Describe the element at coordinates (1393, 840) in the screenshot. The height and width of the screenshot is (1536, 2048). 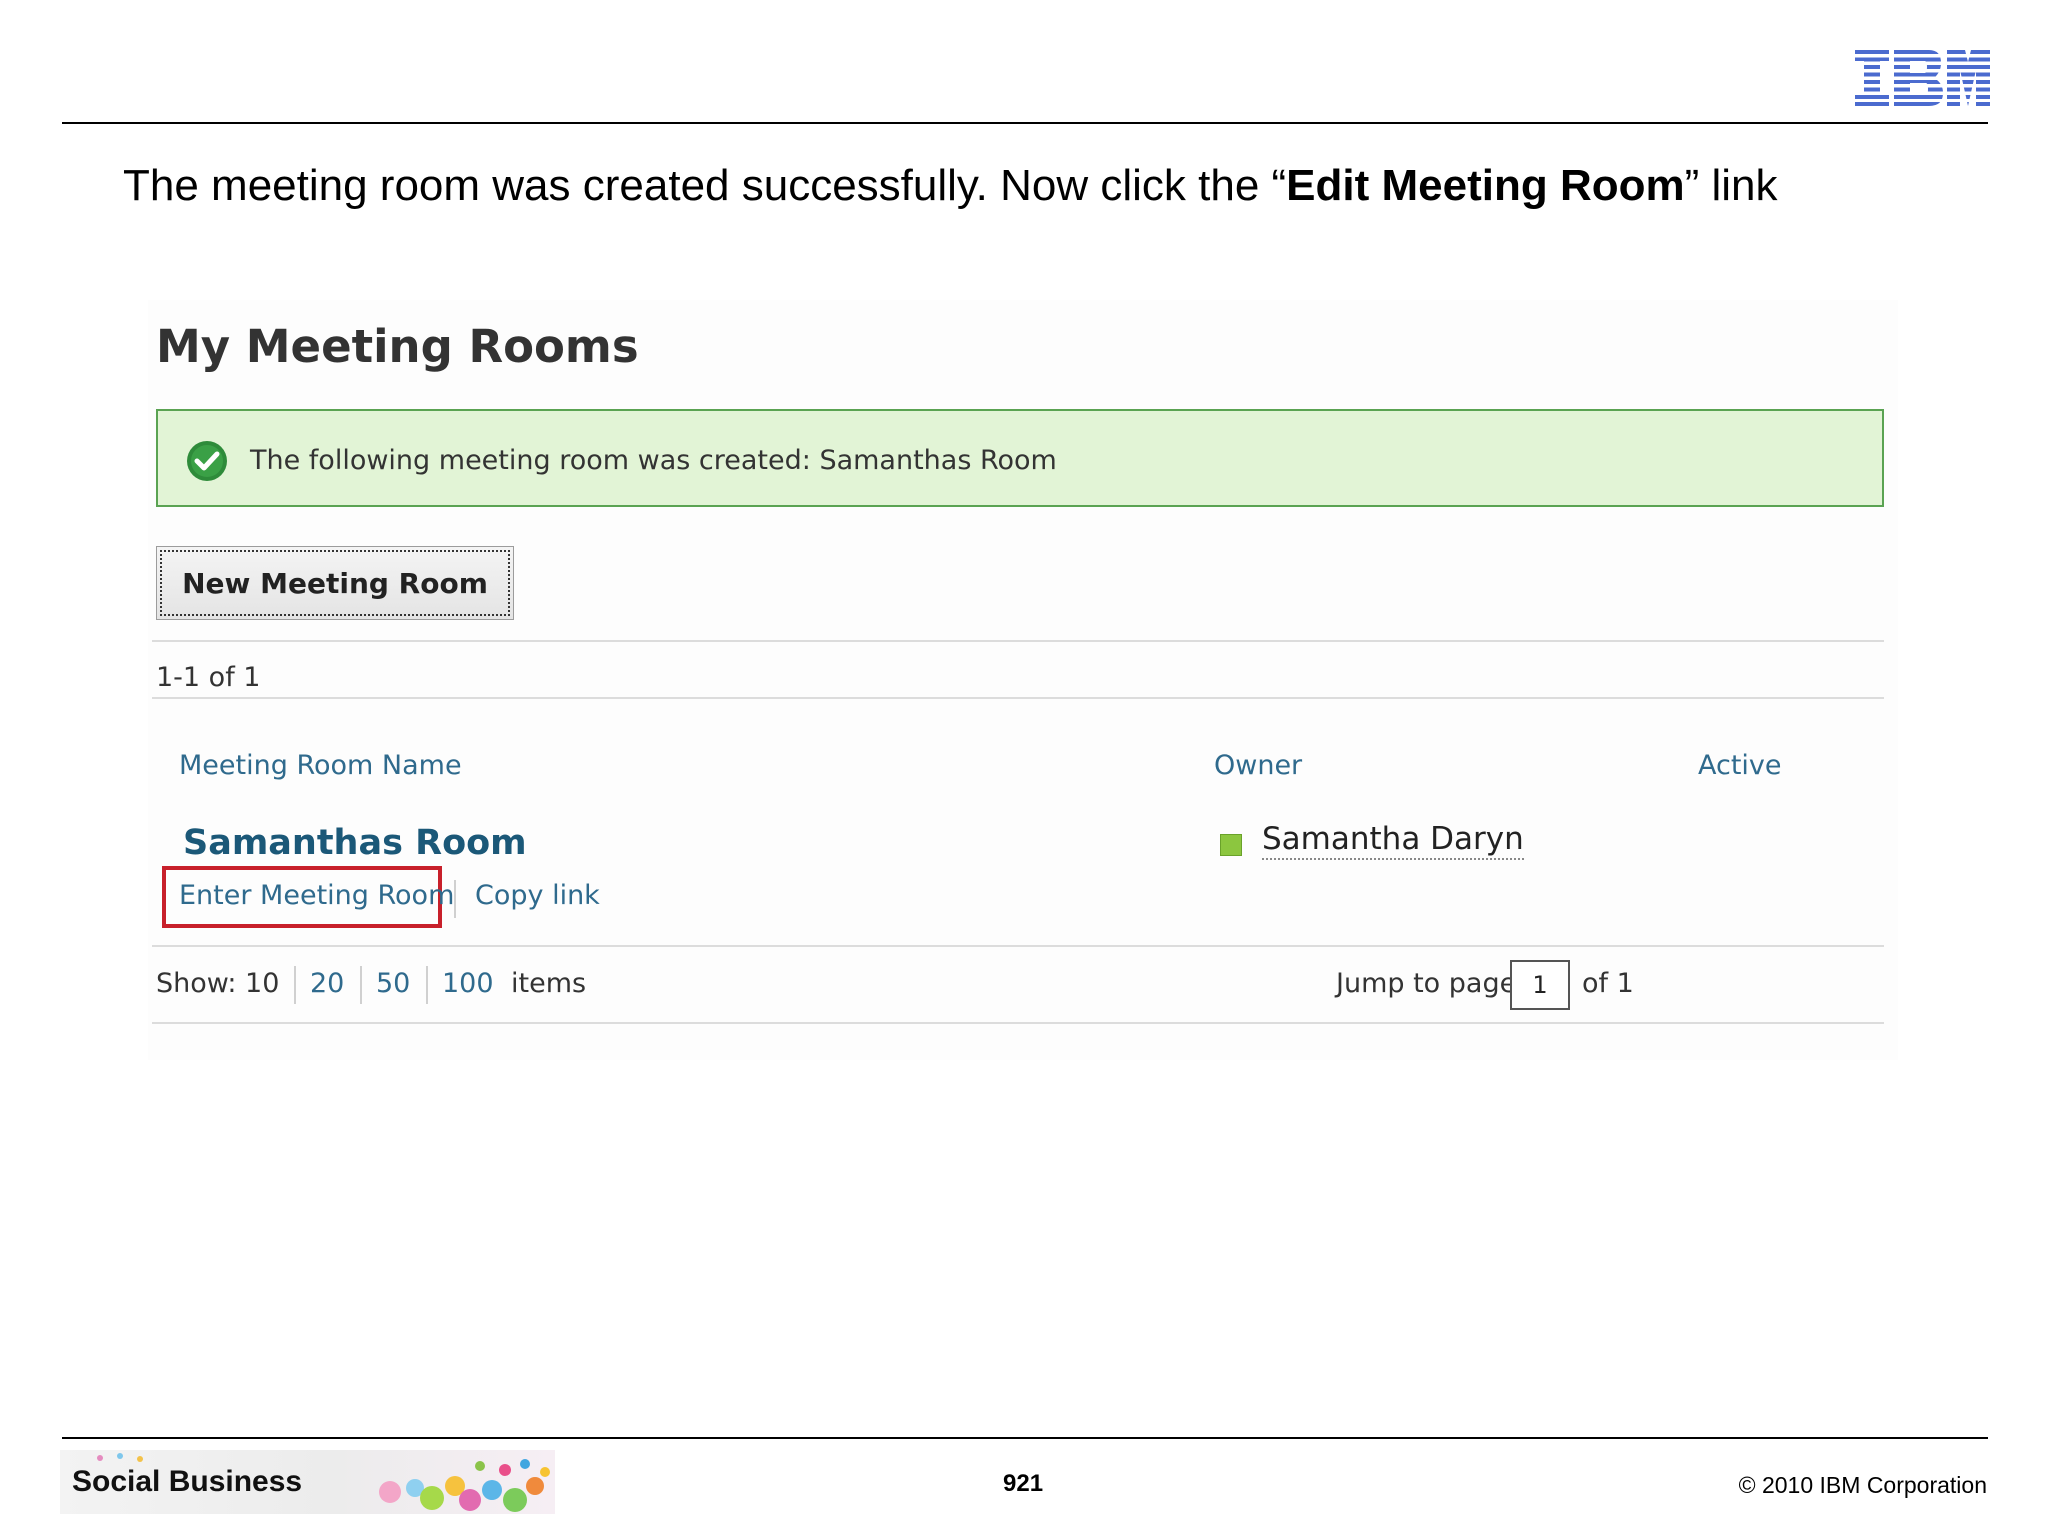
I see `owner-name-link: Samantha Daryn` at that location.